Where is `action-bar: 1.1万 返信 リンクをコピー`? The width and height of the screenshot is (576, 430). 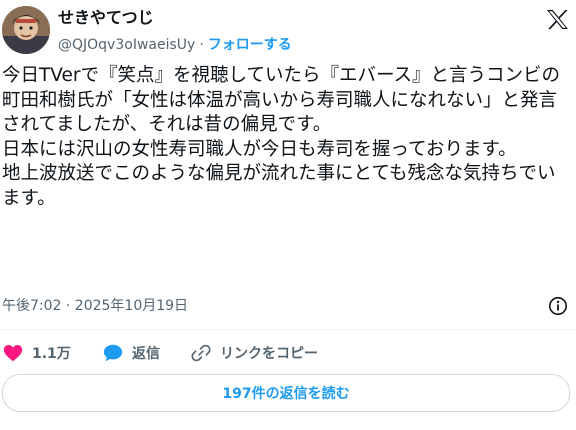
action-bar: 1.1万 返信 リンクをコピー is located at coordinates (288, 353).